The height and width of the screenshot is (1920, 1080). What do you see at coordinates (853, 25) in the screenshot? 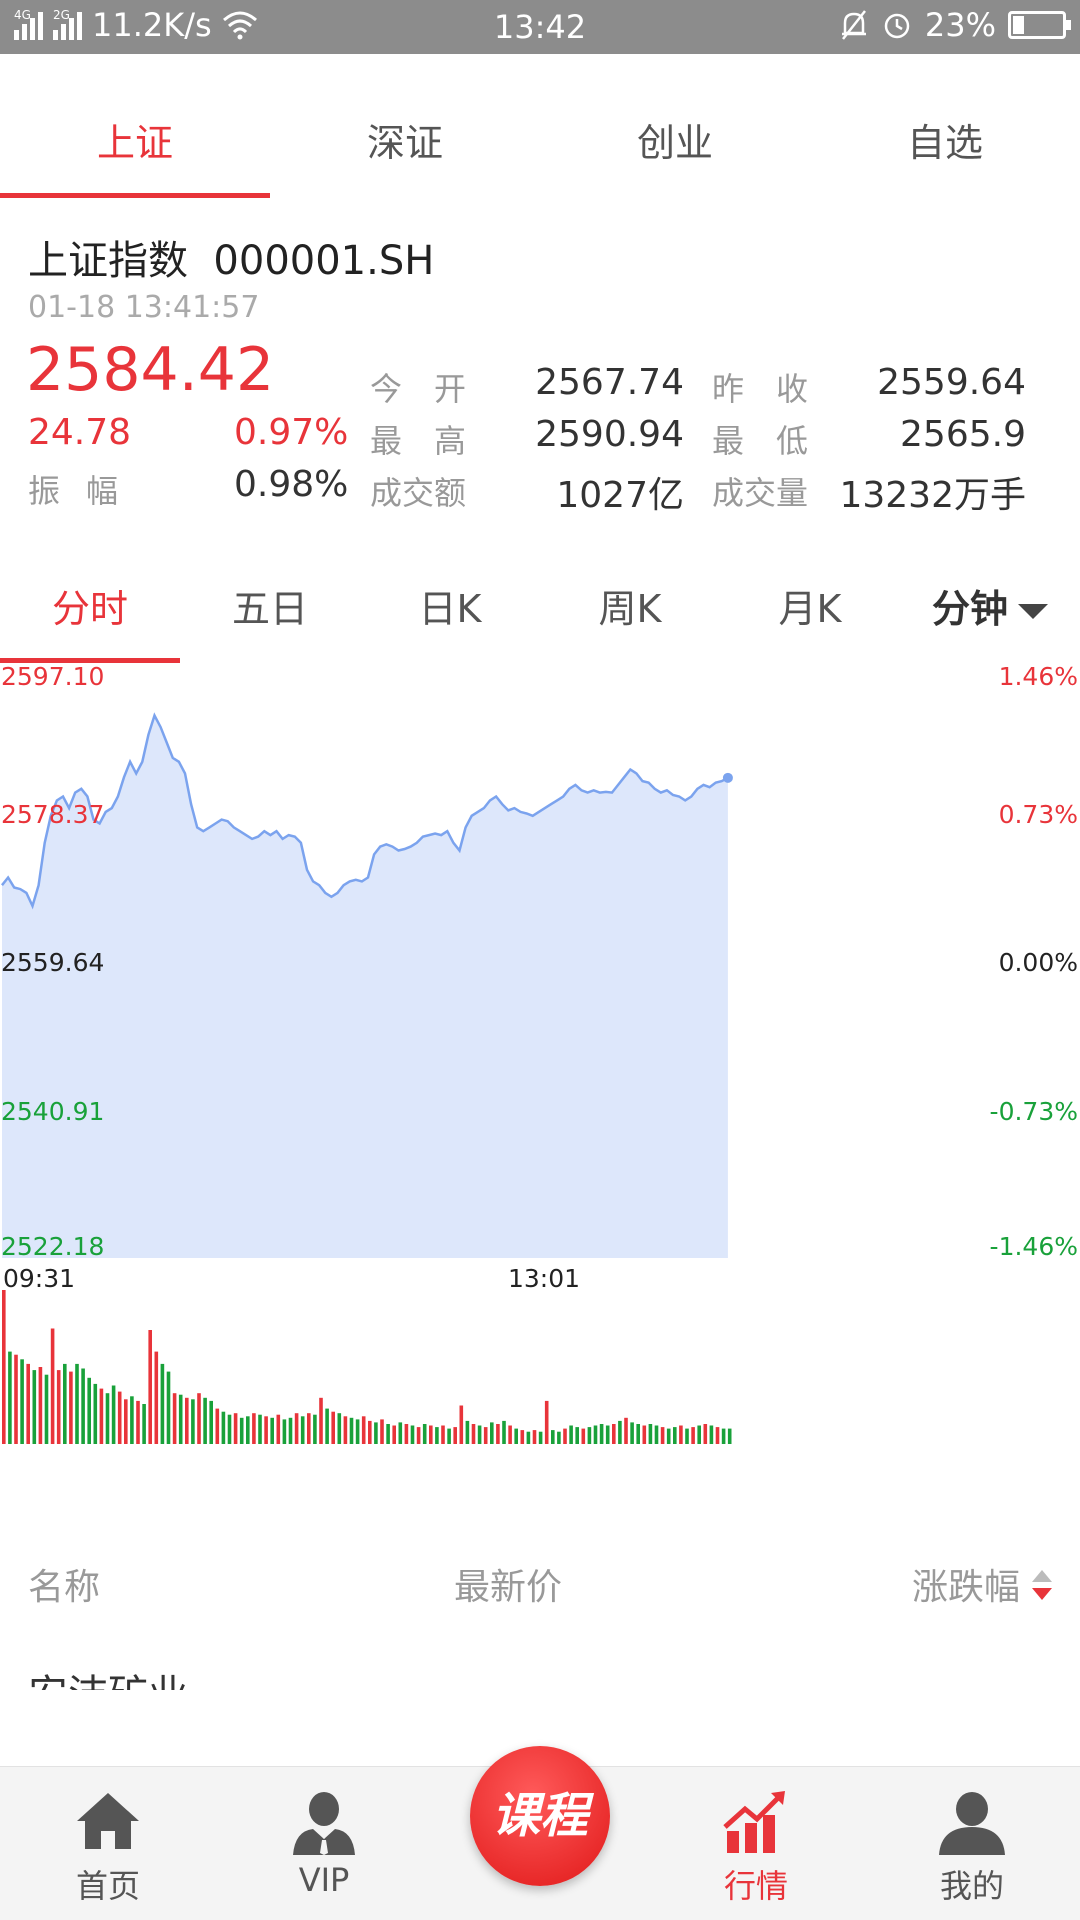
I see `bell-off-icon` at bounding box center [853, 25].